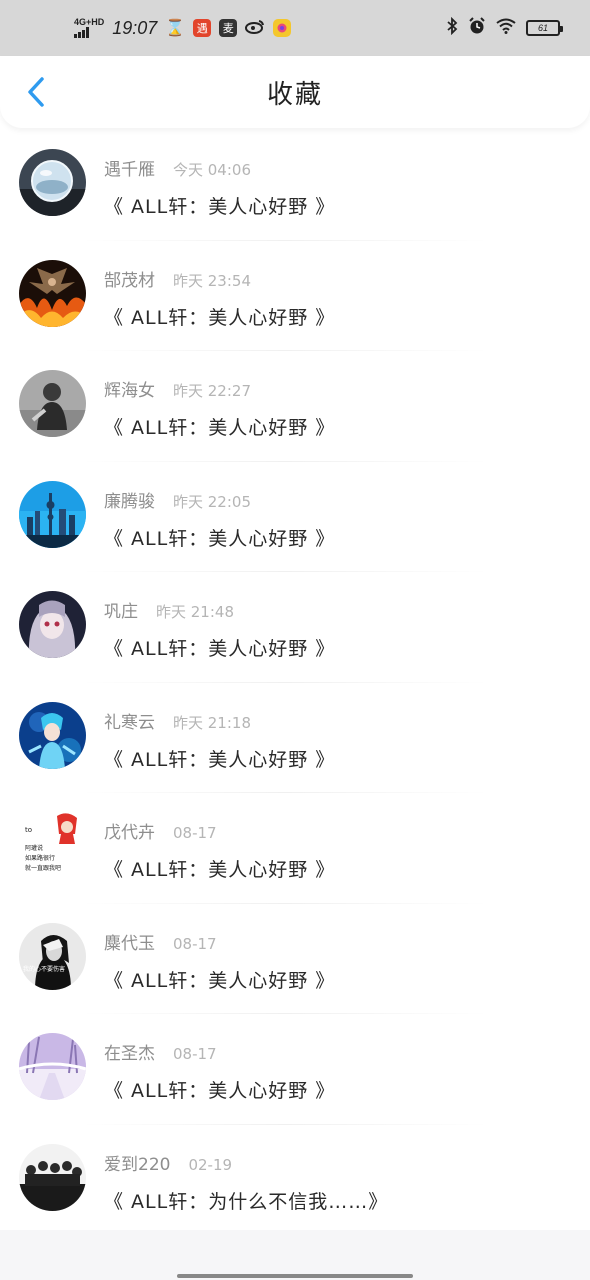  What do you see at coordinates (212, 391) in the screenshot?
I see `timestamp: 昨天 22:27` at bounding box center [212, 391].